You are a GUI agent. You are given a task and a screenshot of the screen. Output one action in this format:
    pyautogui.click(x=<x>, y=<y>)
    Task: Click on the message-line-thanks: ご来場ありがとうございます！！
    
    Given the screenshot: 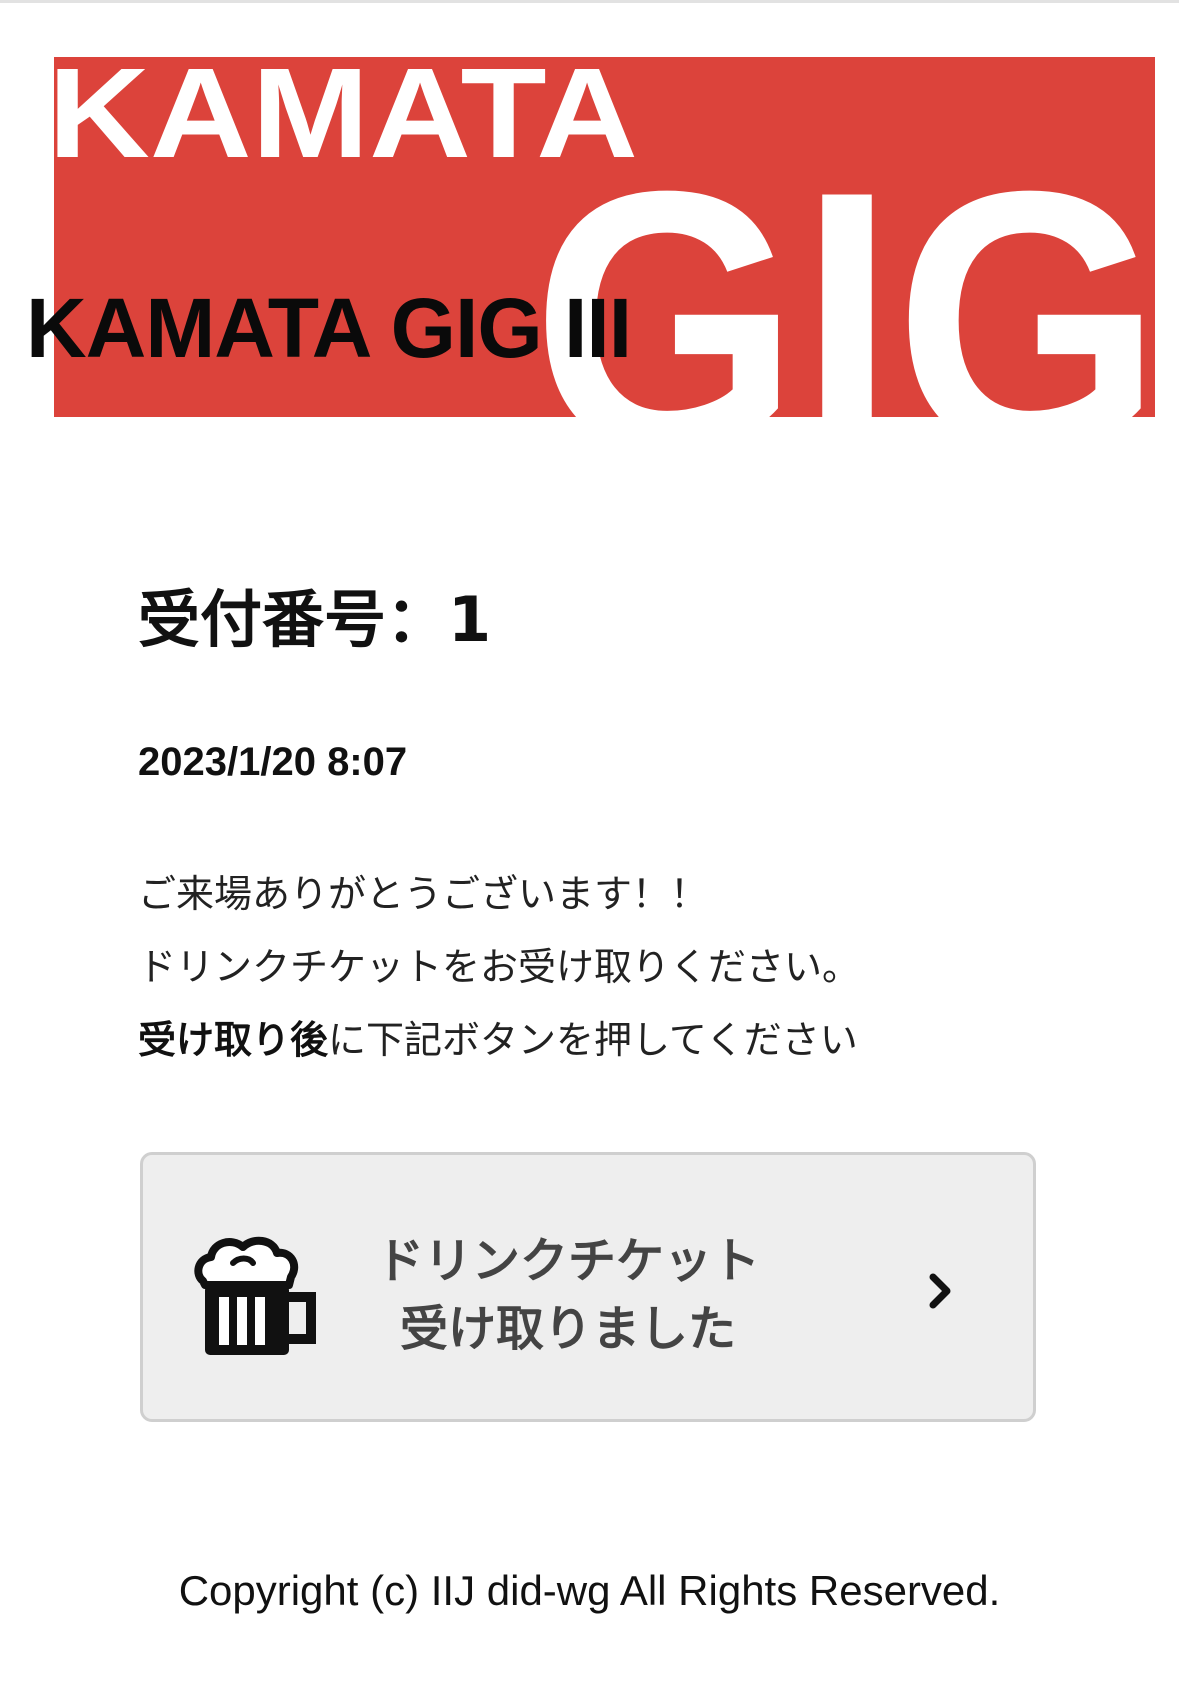 What is the action you would take?
    pyautogui.click(x=423, y=894)
    